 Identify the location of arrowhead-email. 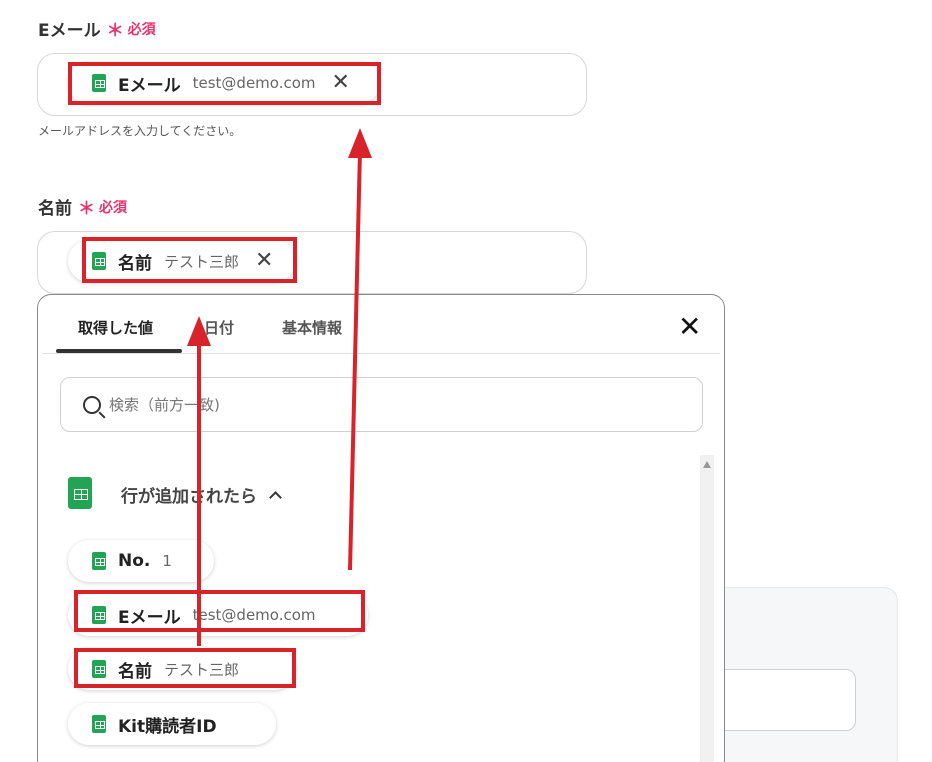
(360, 143).